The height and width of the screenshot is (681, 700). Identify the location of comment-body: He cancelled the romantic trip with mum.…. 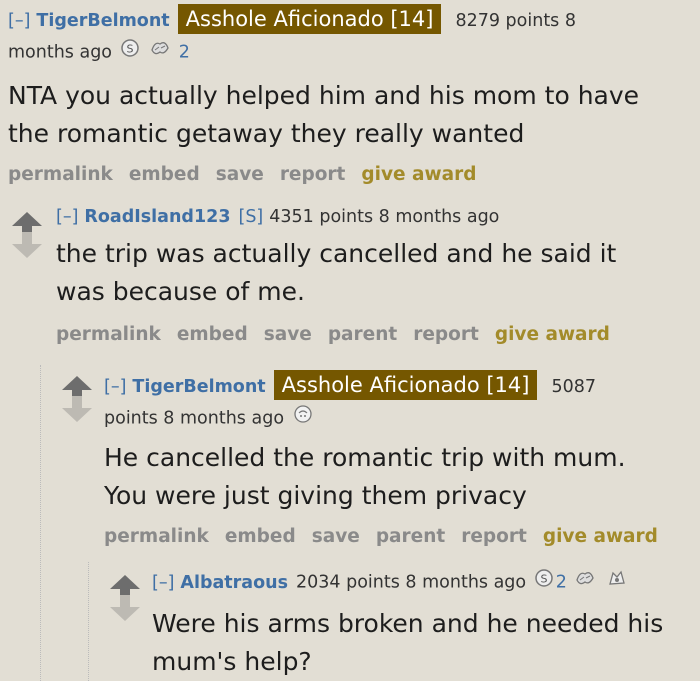
(401, 477).